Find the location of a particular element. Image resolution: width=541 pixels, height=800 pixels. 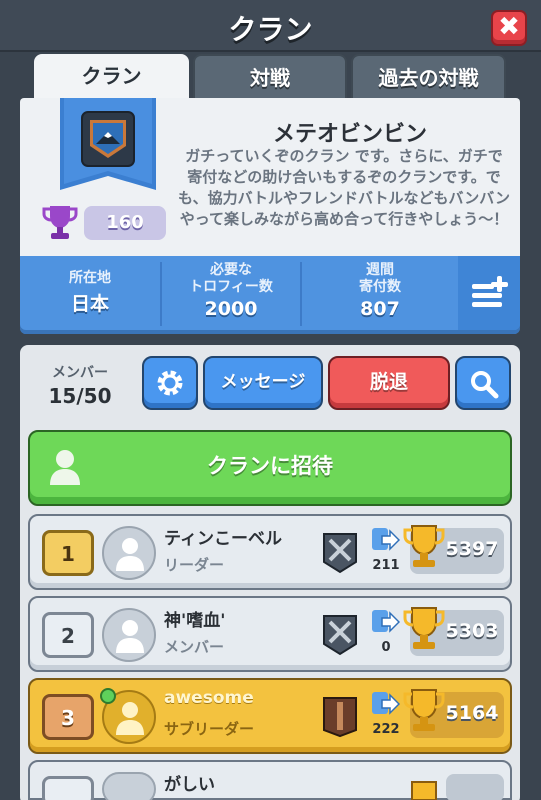

clan-trophy-badge: 160 is located at coordinates (107, 222).